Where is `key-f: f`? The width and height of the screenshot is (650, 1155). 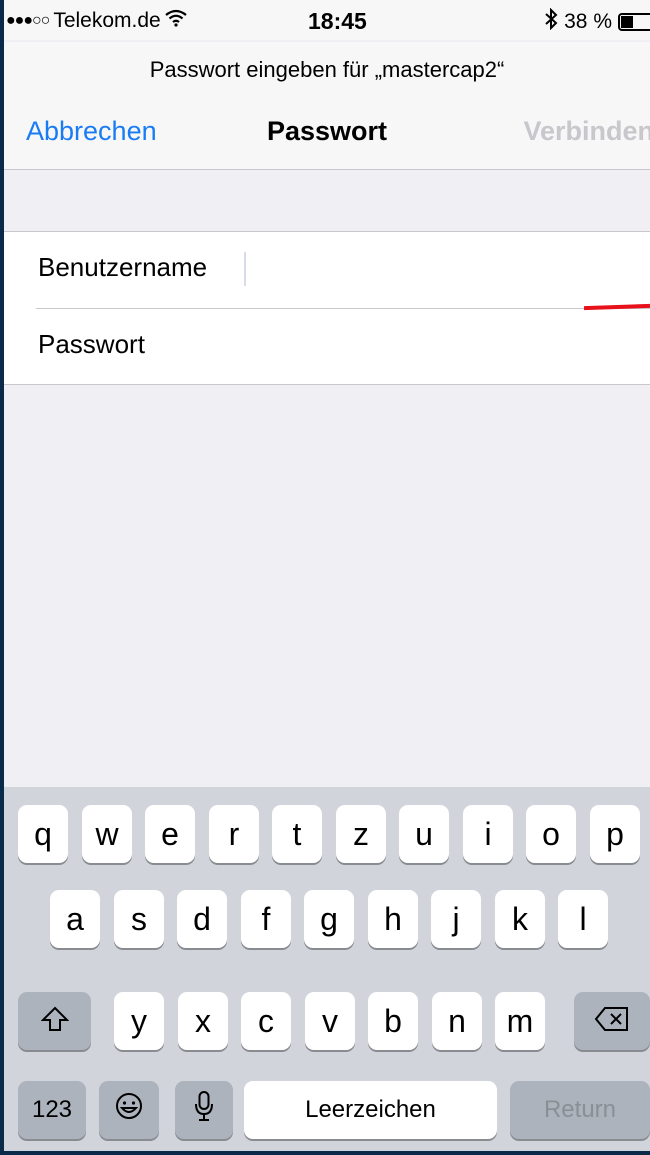
key-f: f is located at coordinates (266, 919).